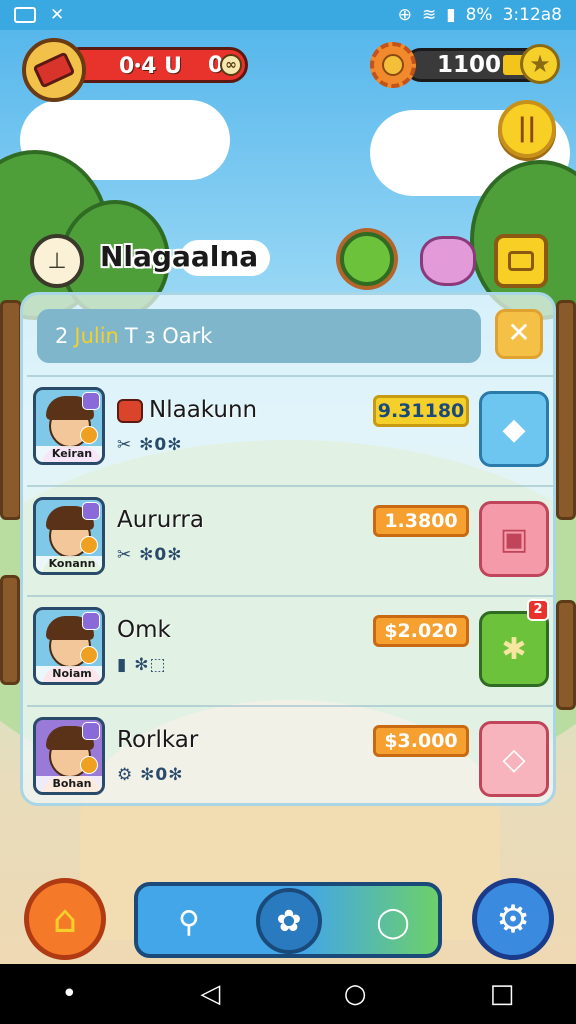 Image resolution: width=576 pixels, height=1024 pixels. What do you see at coordinates (421, 741) in the screenshot?
I see `character-price: $3.000` at bounding box center [421, 741].